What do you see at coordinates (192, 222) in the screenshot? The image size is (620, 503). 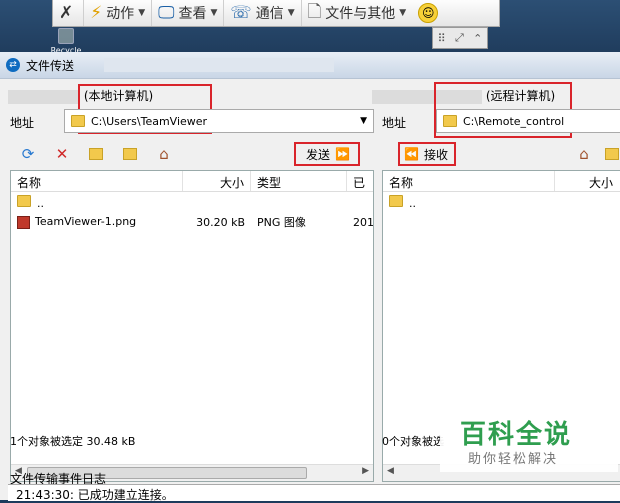 I see `table-row: TeamViewer-1.png 30.20 kB PNG 图像 201` at bounding box center [192, 222].